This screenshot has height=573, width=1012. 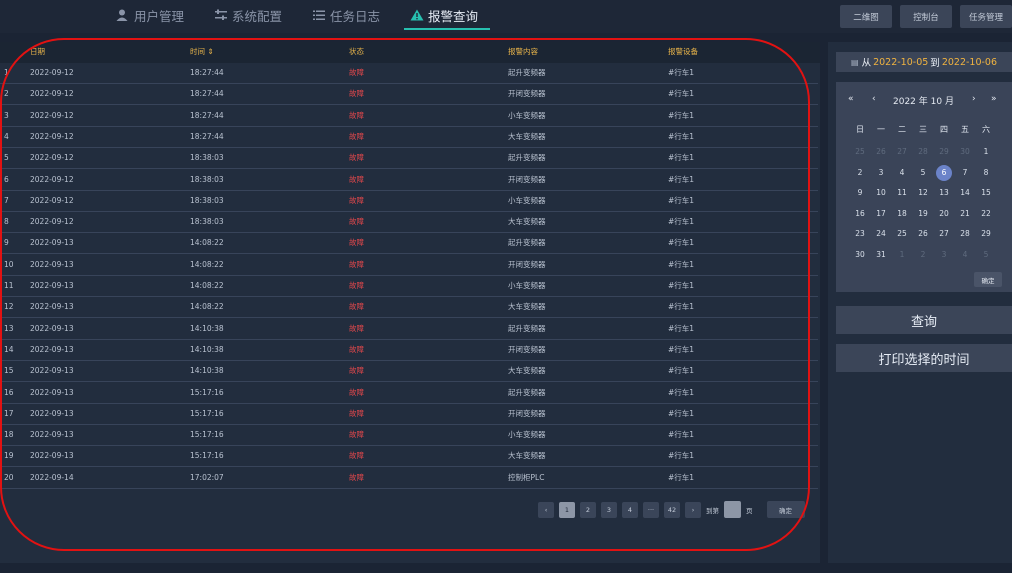 I want to click on table-row: 9 2022-09-13 14:08:22 故障 起升变频器 #行车1, so click(x=409, y=244).